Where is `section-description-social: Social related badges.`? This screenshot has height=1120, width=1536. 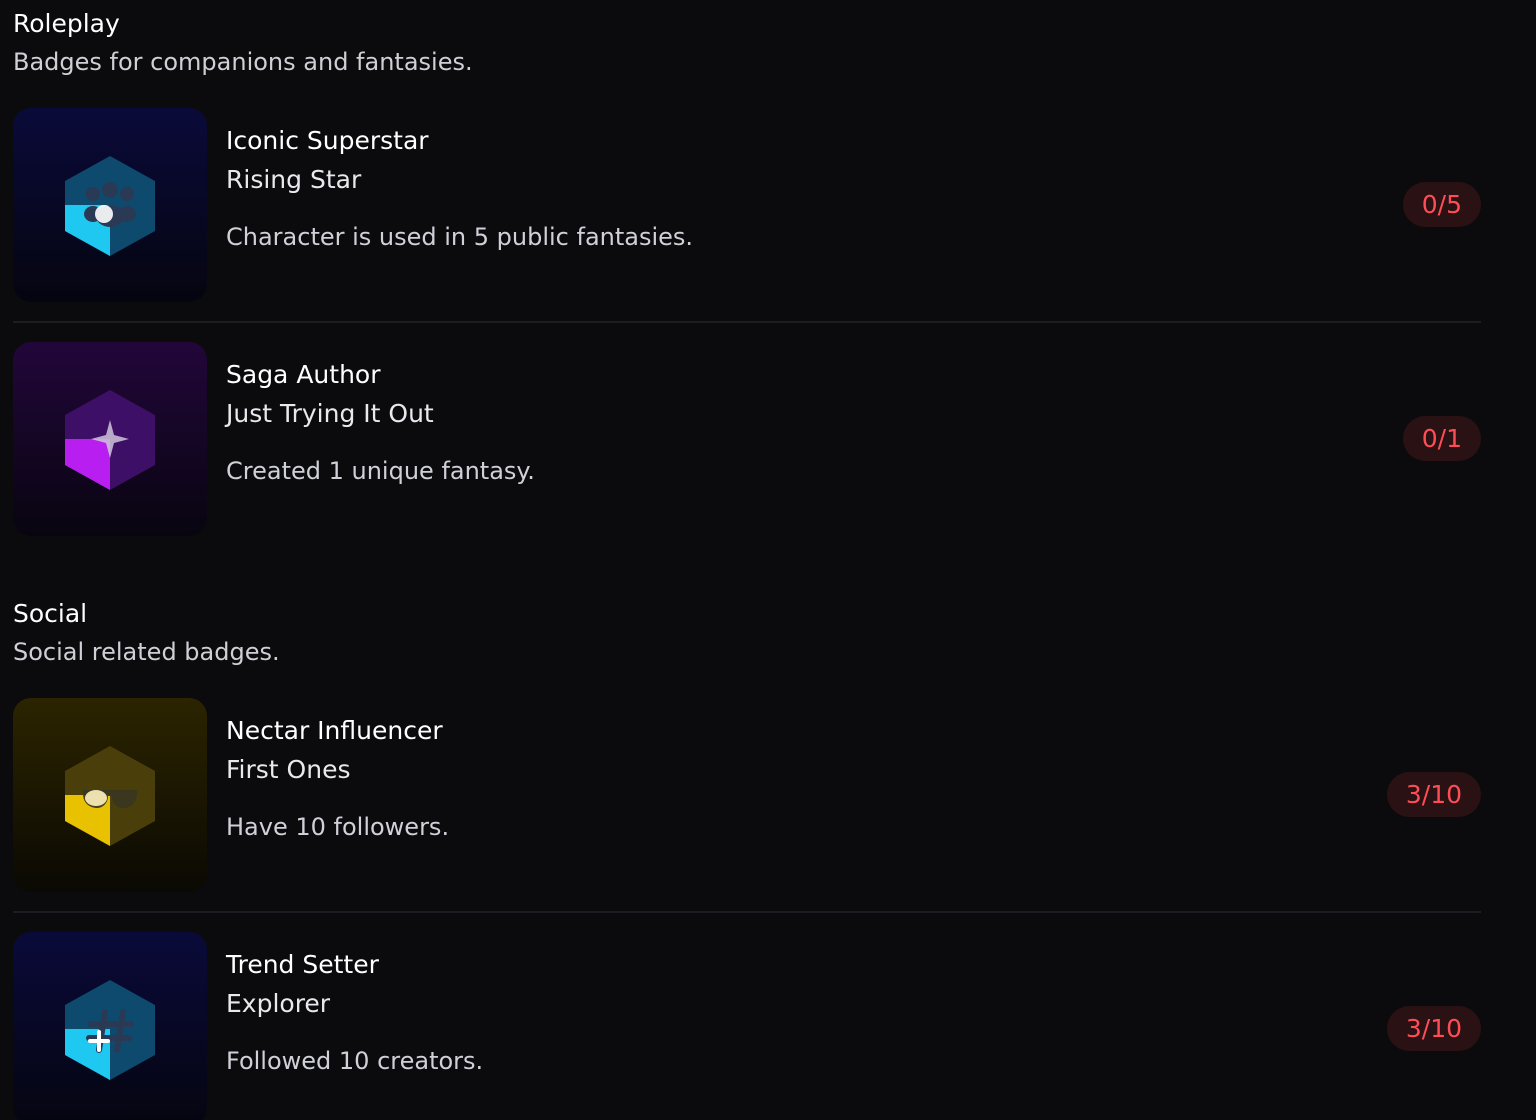 section-description-social: Social related badges. is located at coordinates (146, 652).